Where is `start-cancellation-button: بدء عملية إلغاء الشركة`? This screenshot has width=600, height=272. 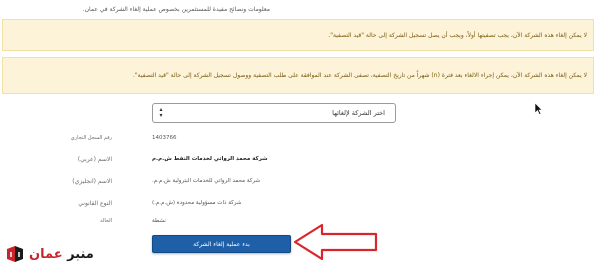
start-cancellation-button: بدء عملية إلغاء الشركة is located at coordinates (221, 244).